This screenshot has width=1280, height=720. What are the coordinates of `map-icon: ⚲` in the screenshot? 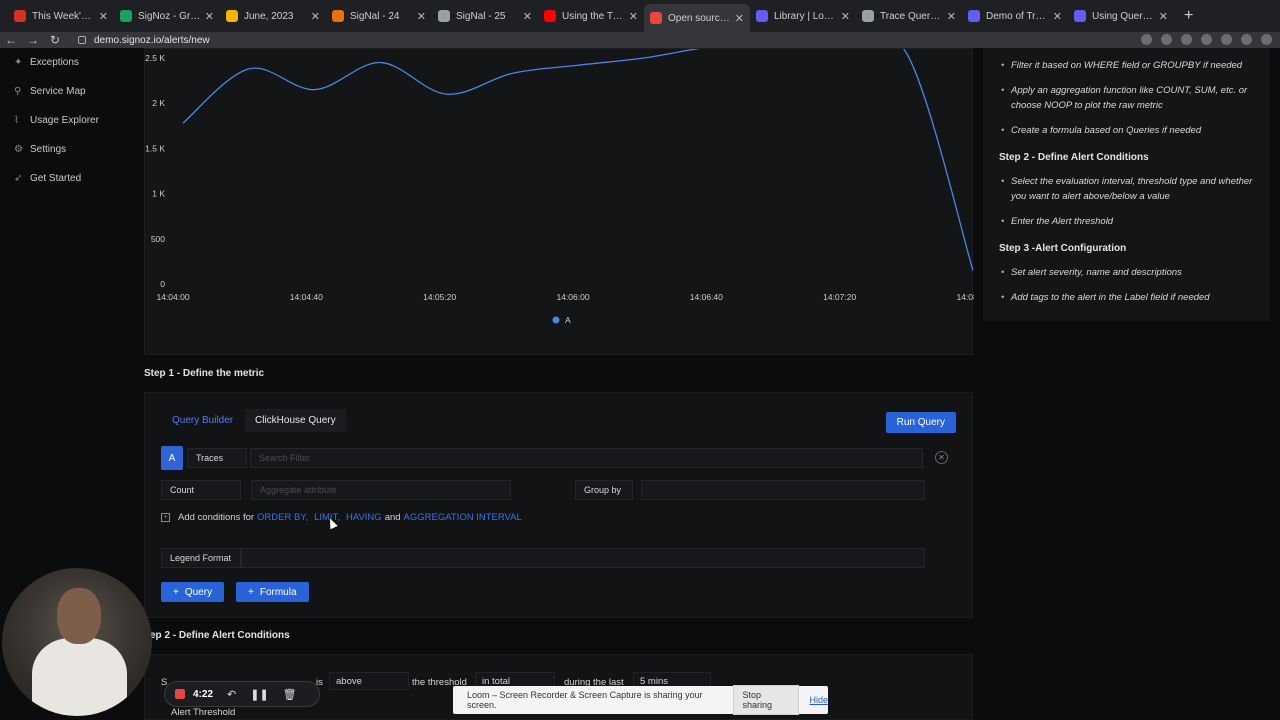 It's located at (18, 91).